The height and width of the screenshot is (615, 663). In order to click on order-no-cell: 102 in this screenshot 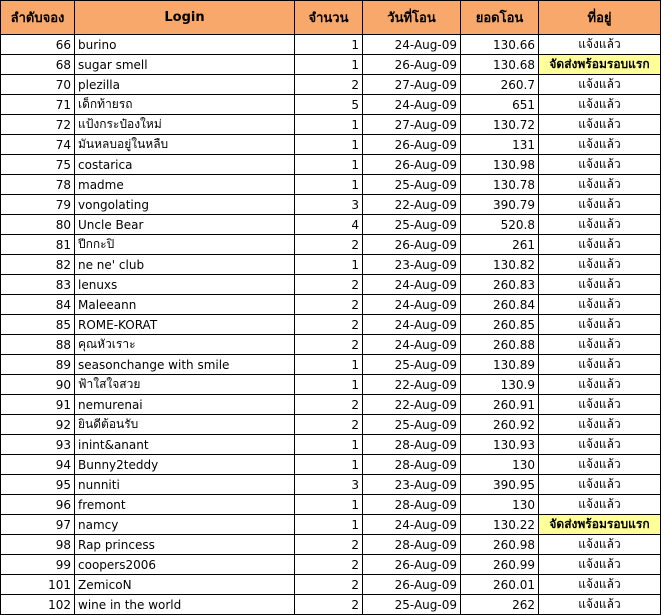, I will do `click(37, 604)`.